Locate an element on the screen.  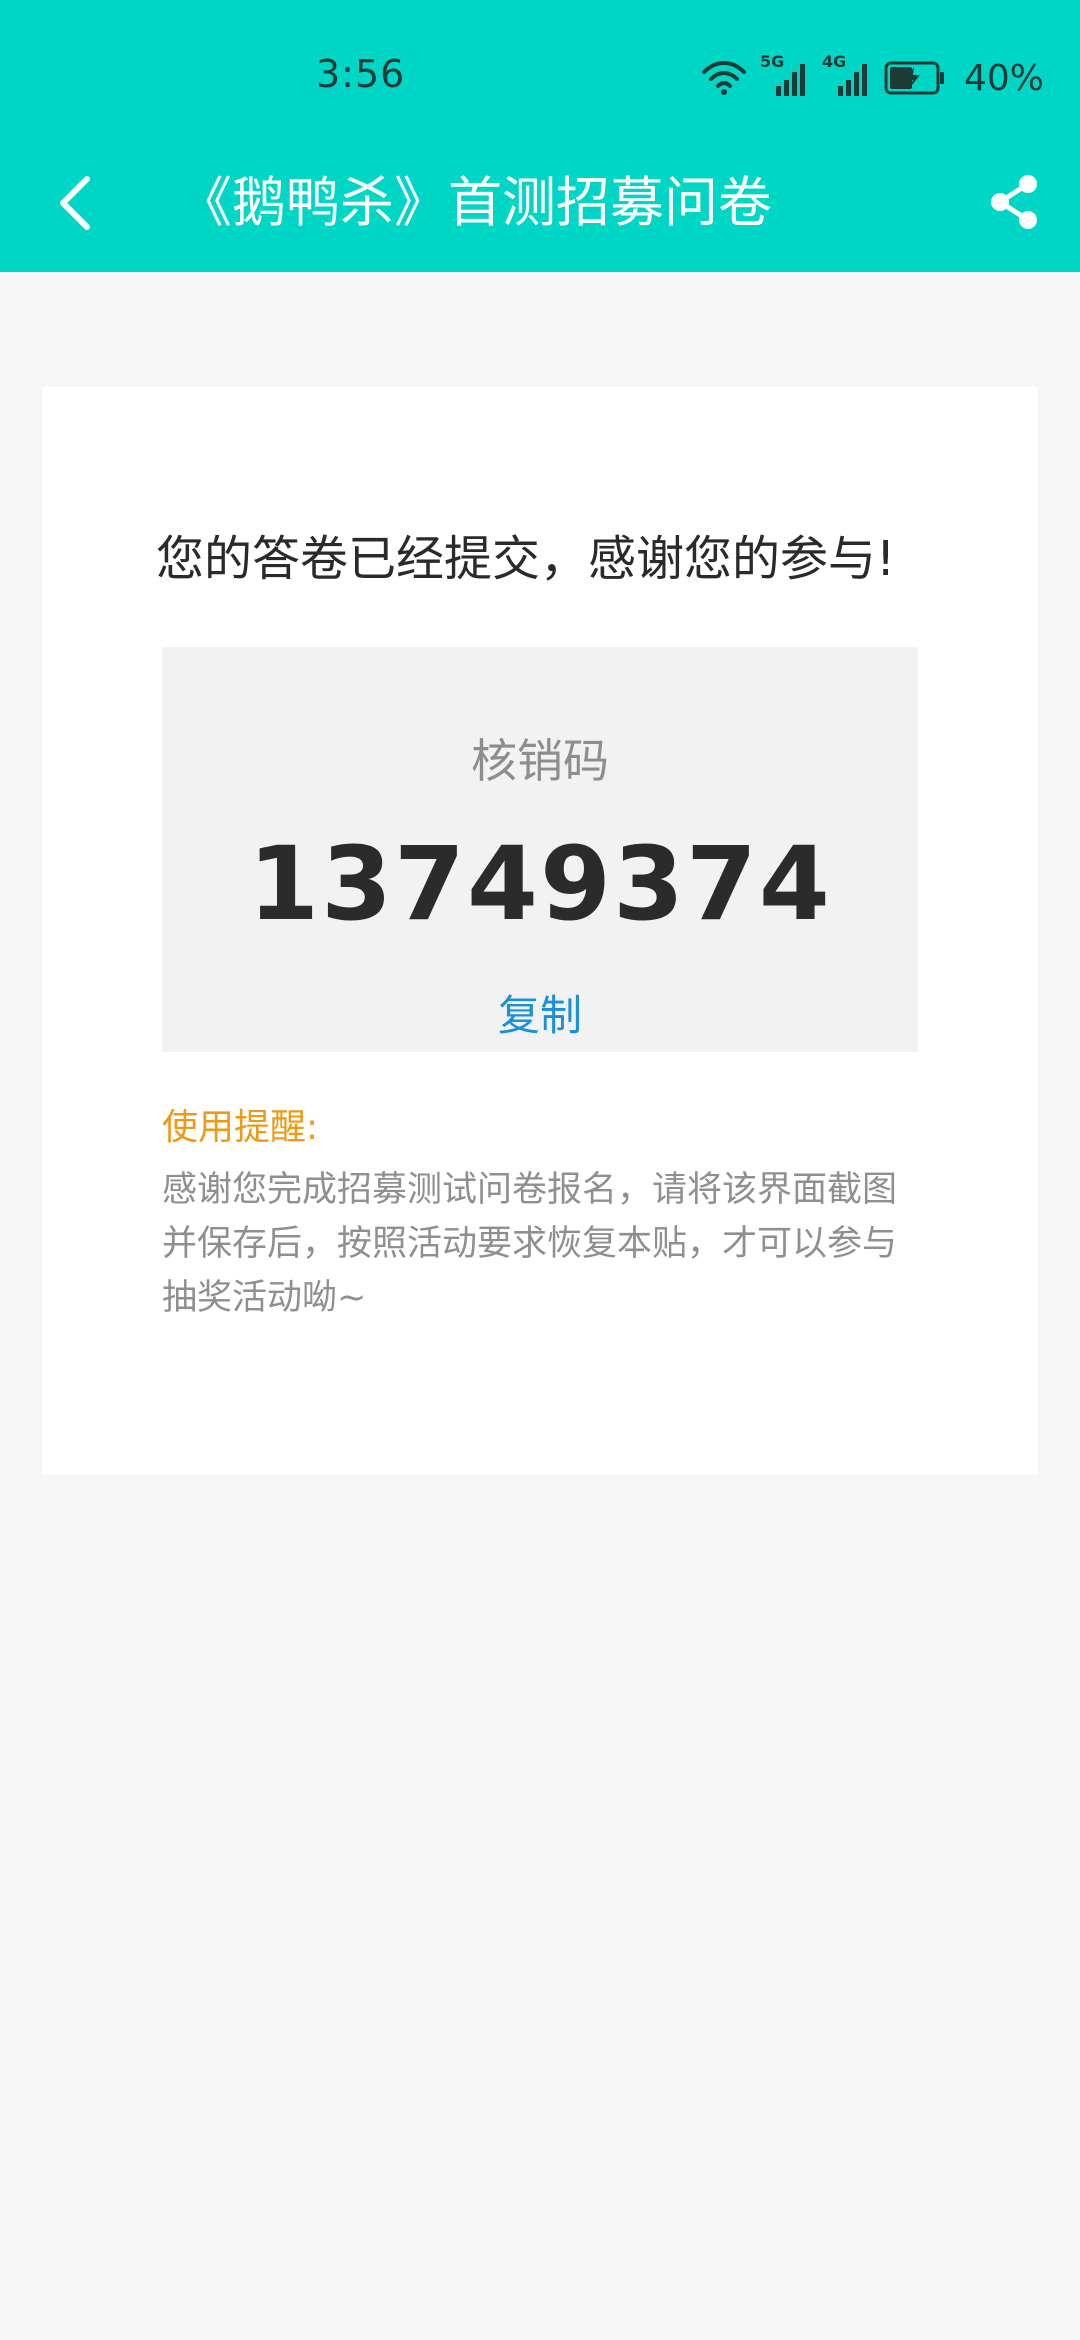
back-button is located at coordinates (75, 205).